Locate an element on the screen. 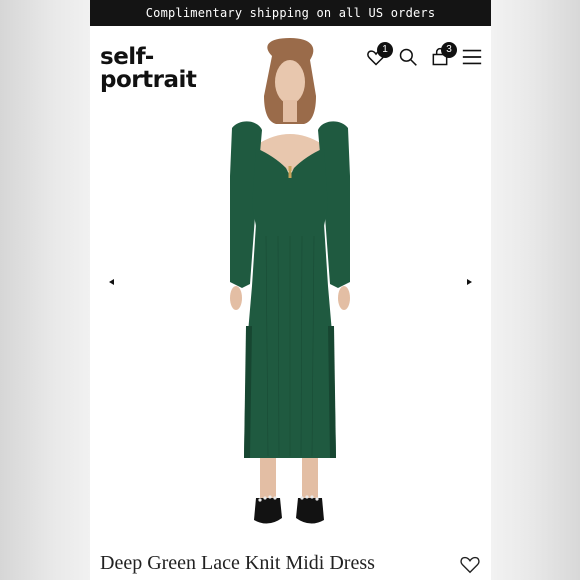  search-icon is located at coordinates (408, 57).